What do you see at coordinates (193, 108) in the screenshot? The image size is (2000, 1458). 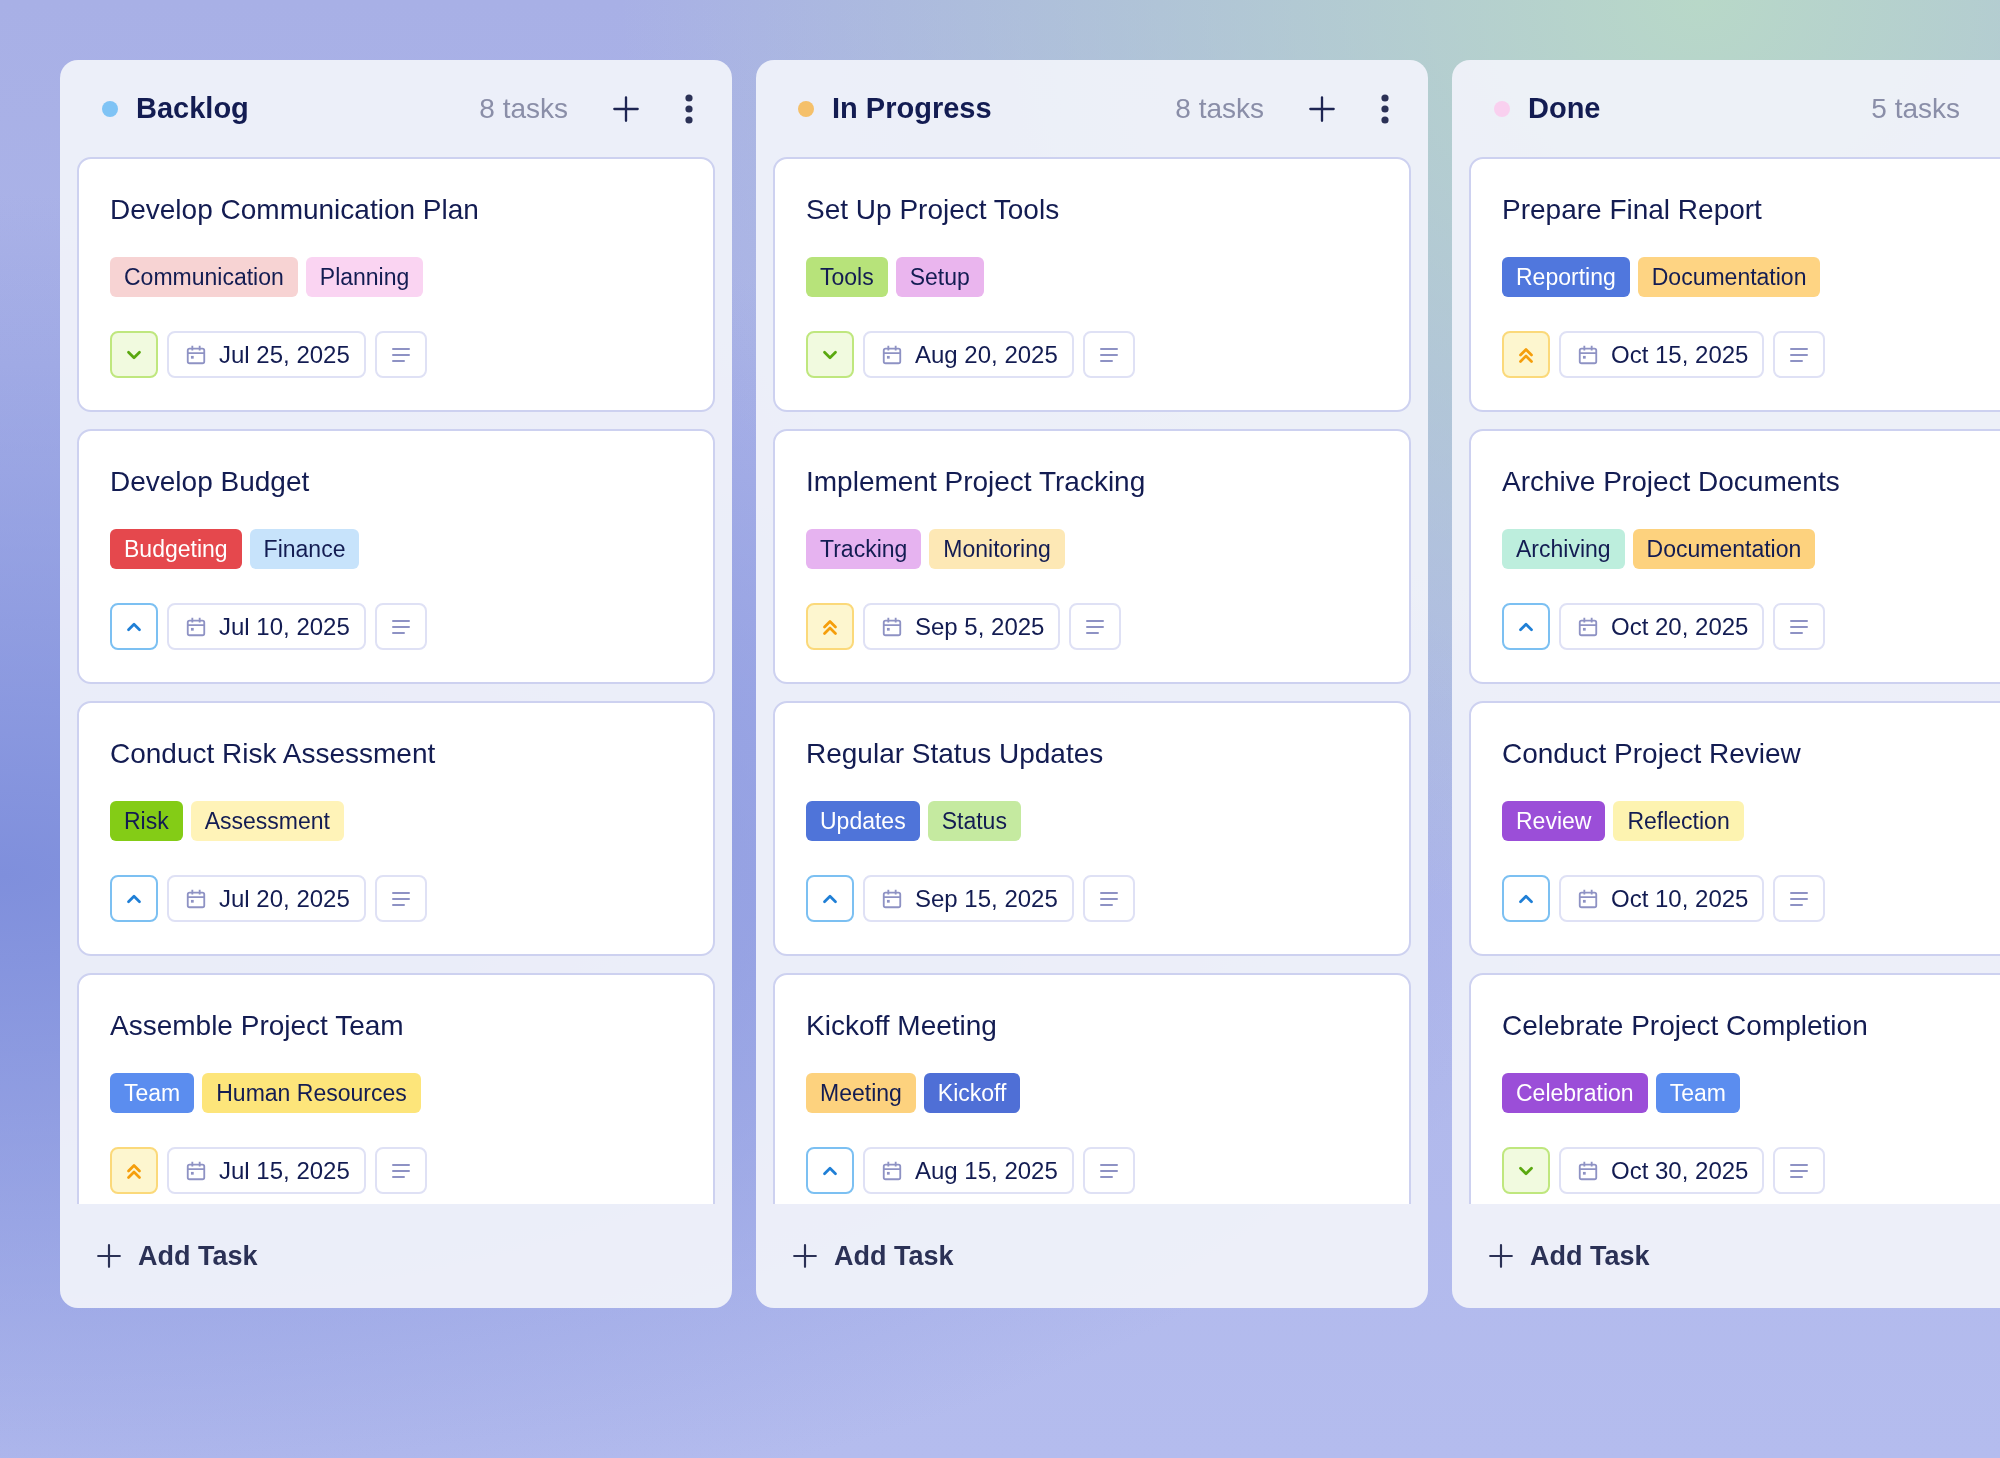 I see `column-title: Backlog` at bounding box center [193, 108].